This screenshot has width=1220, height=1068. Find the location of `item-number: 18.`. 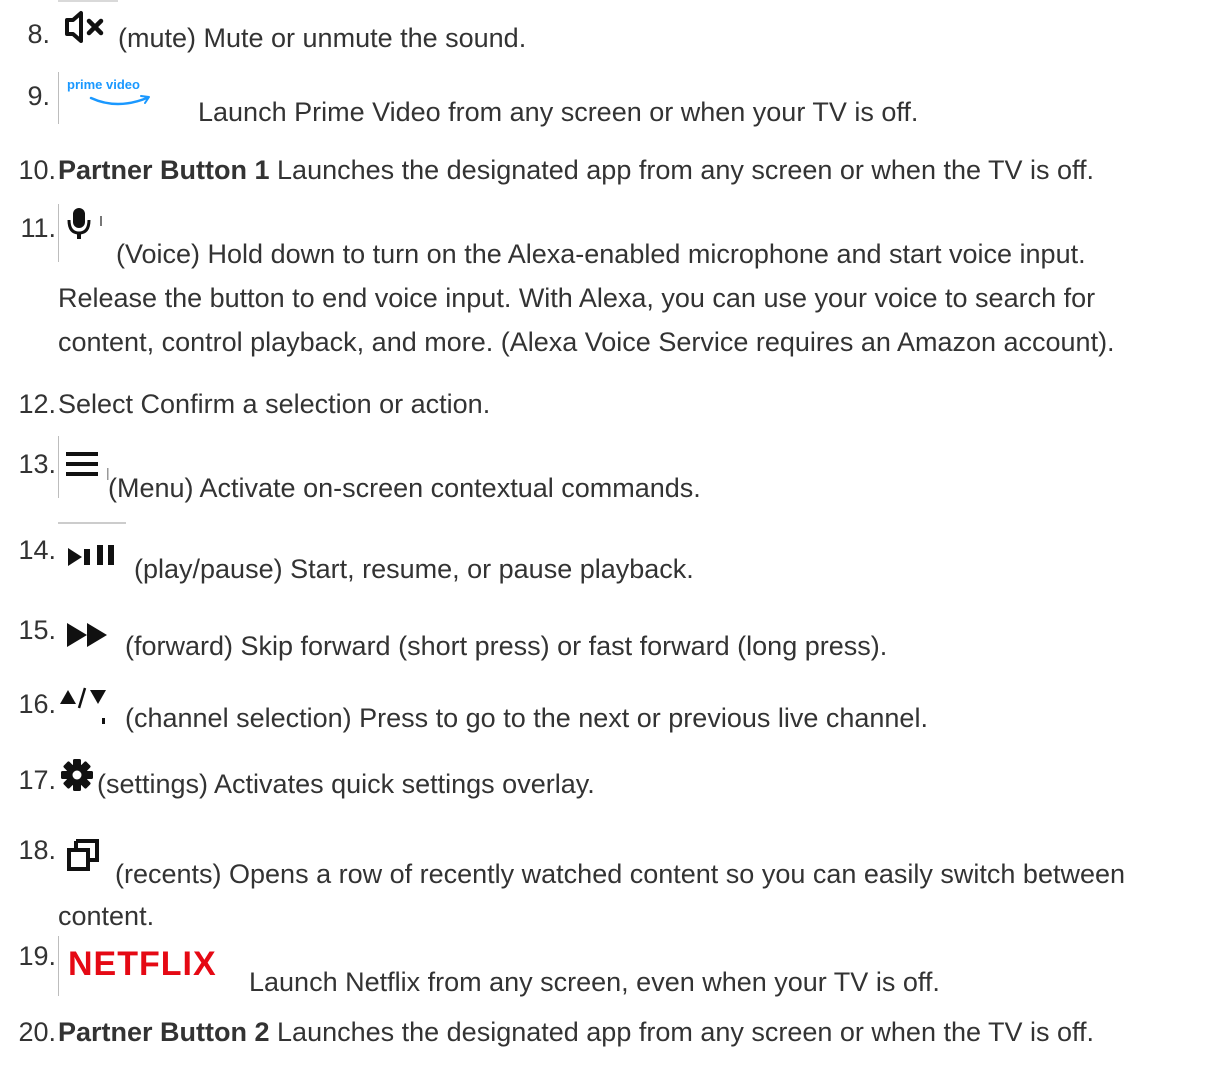

item-number: 18. is located at coordinates (37, 850).